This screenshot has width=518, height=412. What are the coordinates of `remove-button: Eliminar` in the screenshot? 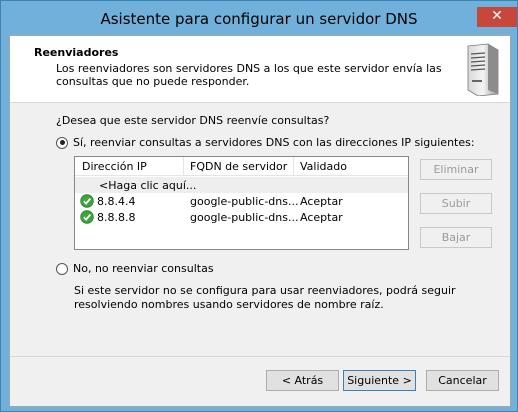 It's located at (456, 169).